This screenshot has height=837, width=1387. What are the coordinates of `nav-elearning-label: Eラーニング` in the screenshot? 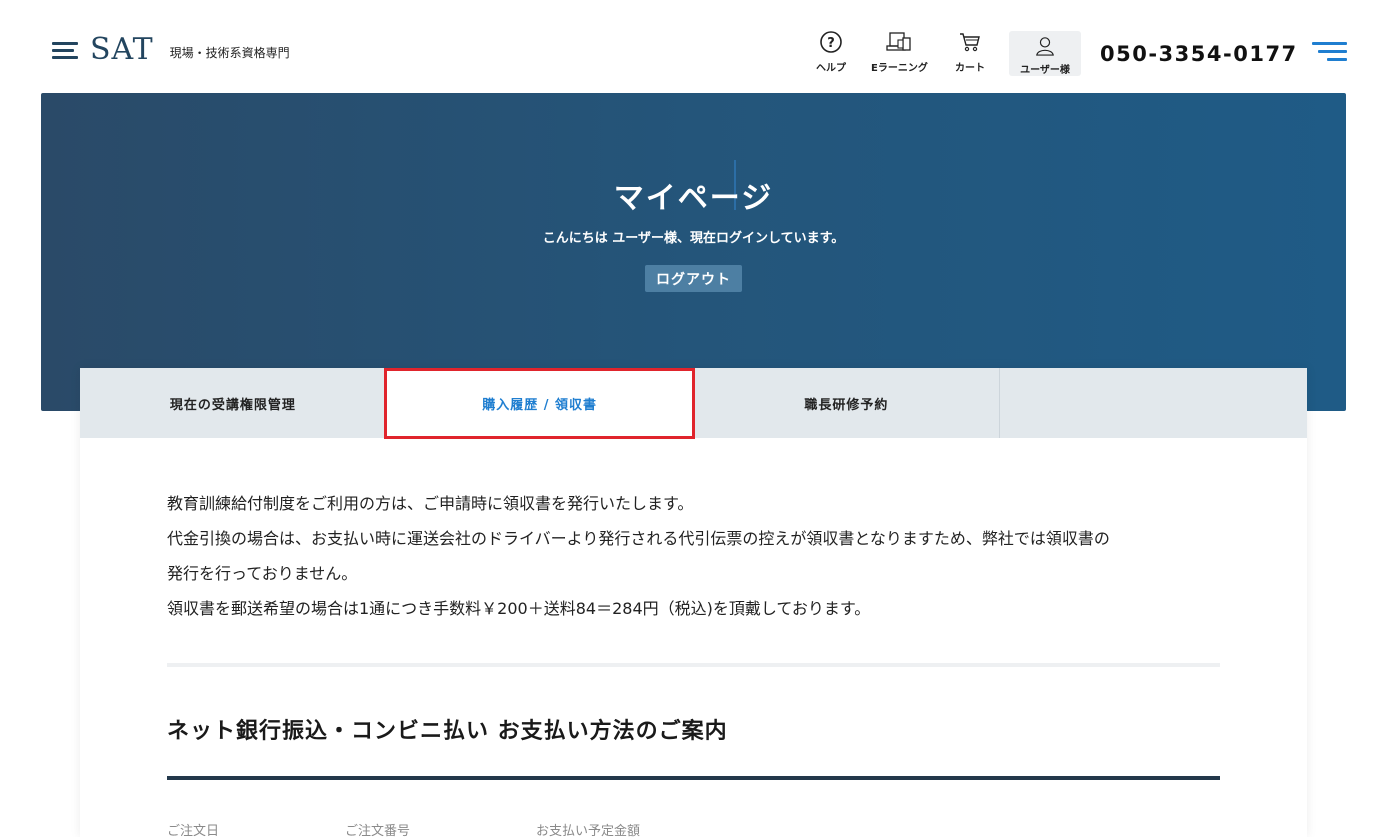 It's located at (899, 68).